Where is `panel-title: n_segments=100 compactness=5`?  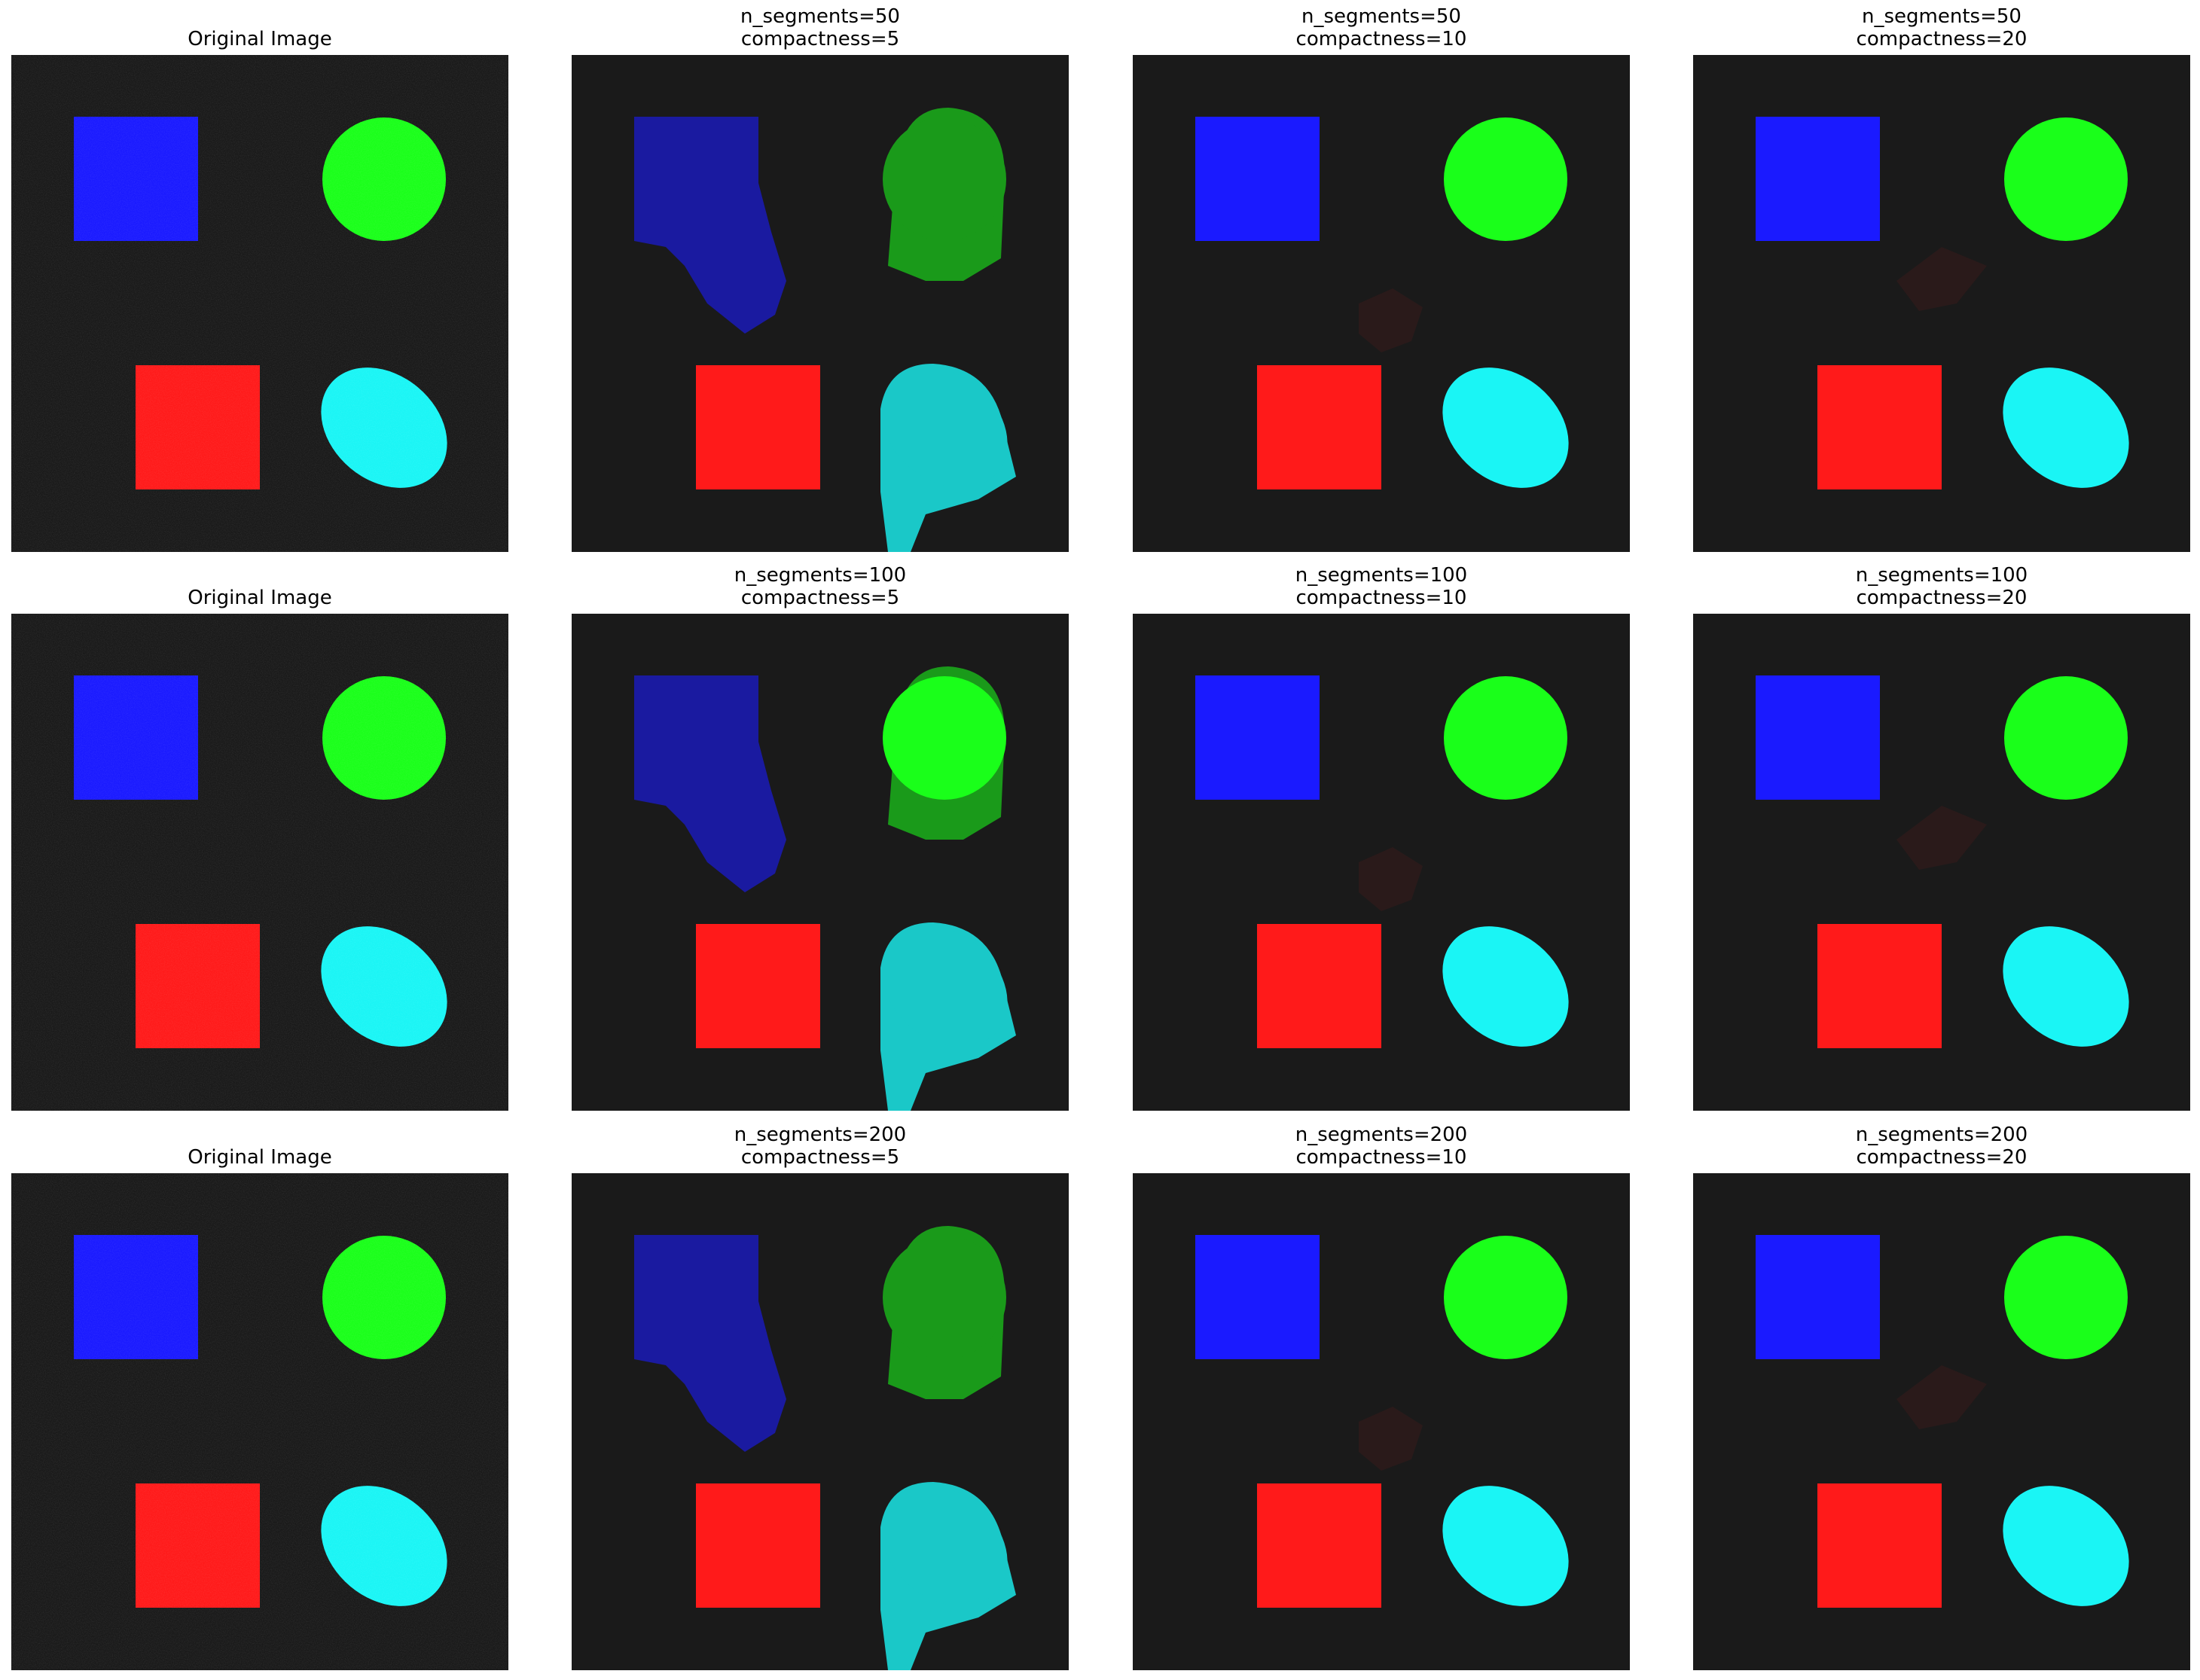 panel-title: n_segments=100 compactness=5 is located at coordinates (820, 586).